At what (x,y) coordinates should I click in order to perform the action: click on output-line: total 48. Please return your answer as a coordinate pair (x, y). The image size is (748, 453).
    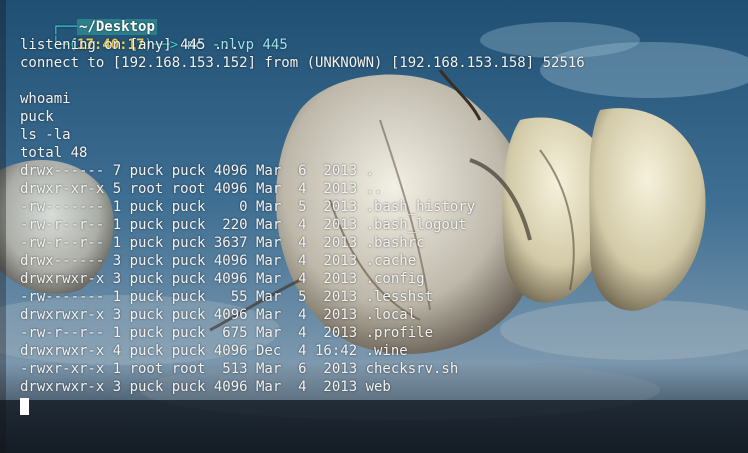
    Looking at the image, I should click on (54, 153).